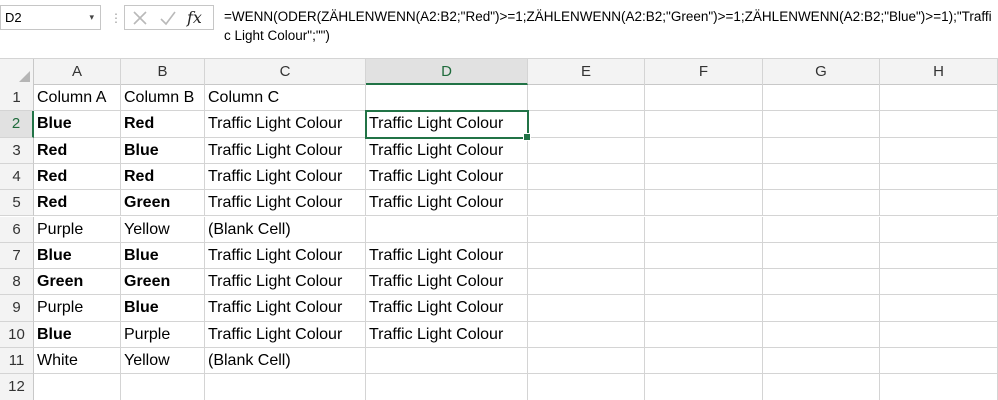  Describe the element at coordinates (447, 361) in the screenshot. I see `cell-d11` at that location.